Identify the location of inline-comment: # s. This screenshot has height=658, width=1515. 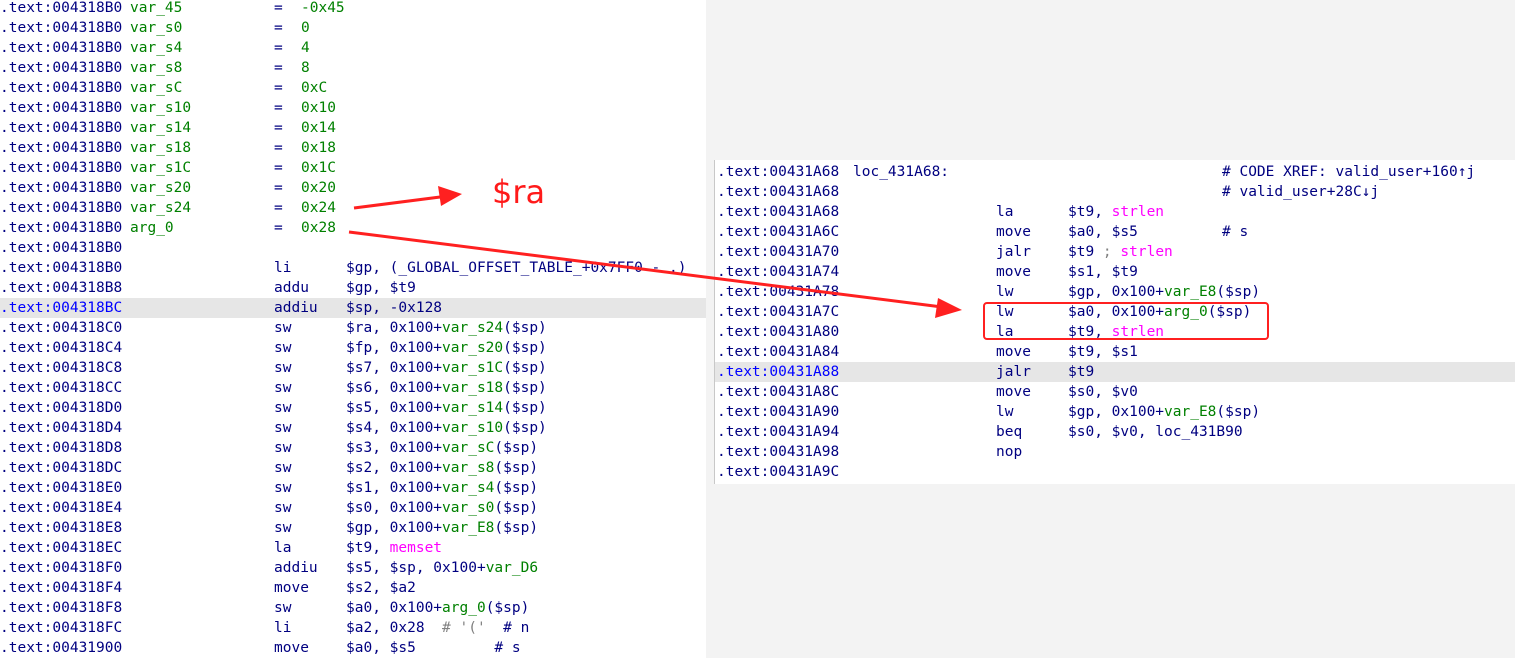
(1235, 232).